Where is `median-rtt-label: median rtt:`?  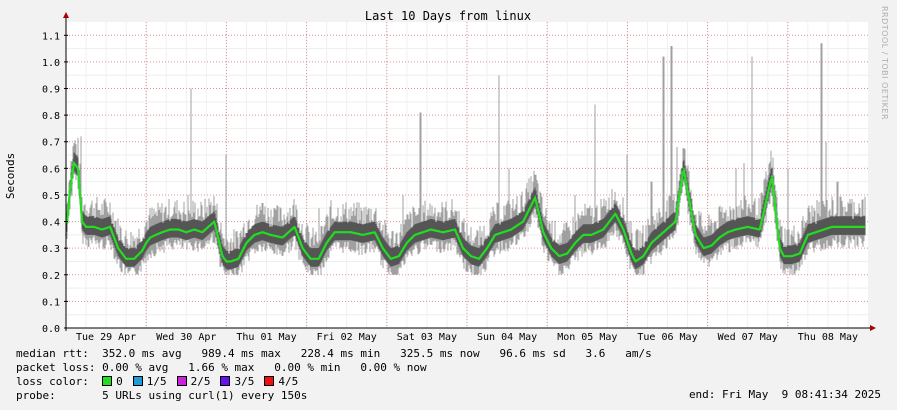
median-rtt-label: median rtt: is located at coordinates (52, 353).